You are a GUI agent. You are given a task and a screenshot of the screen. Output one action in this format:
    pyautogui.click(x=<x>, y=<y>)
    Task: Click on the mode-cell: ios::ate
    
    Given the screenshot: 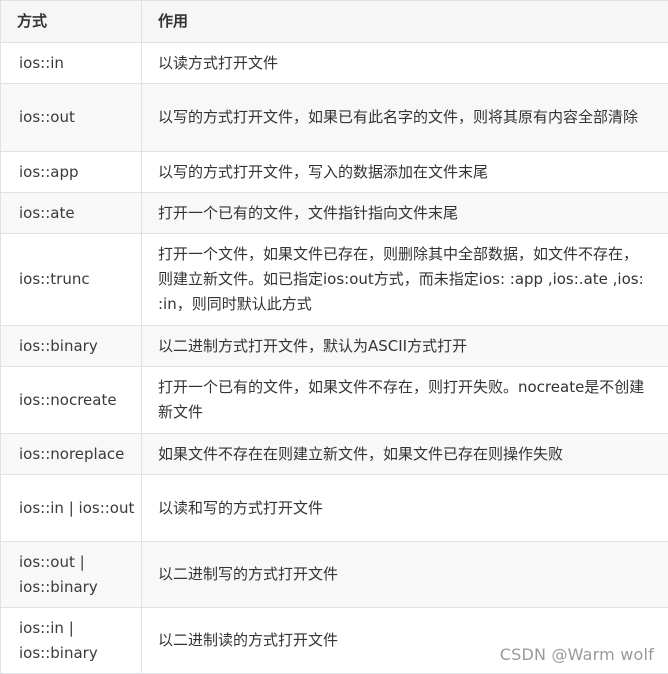 What is the action you would take?
    pyautogui.click(x=71, y=213)
    